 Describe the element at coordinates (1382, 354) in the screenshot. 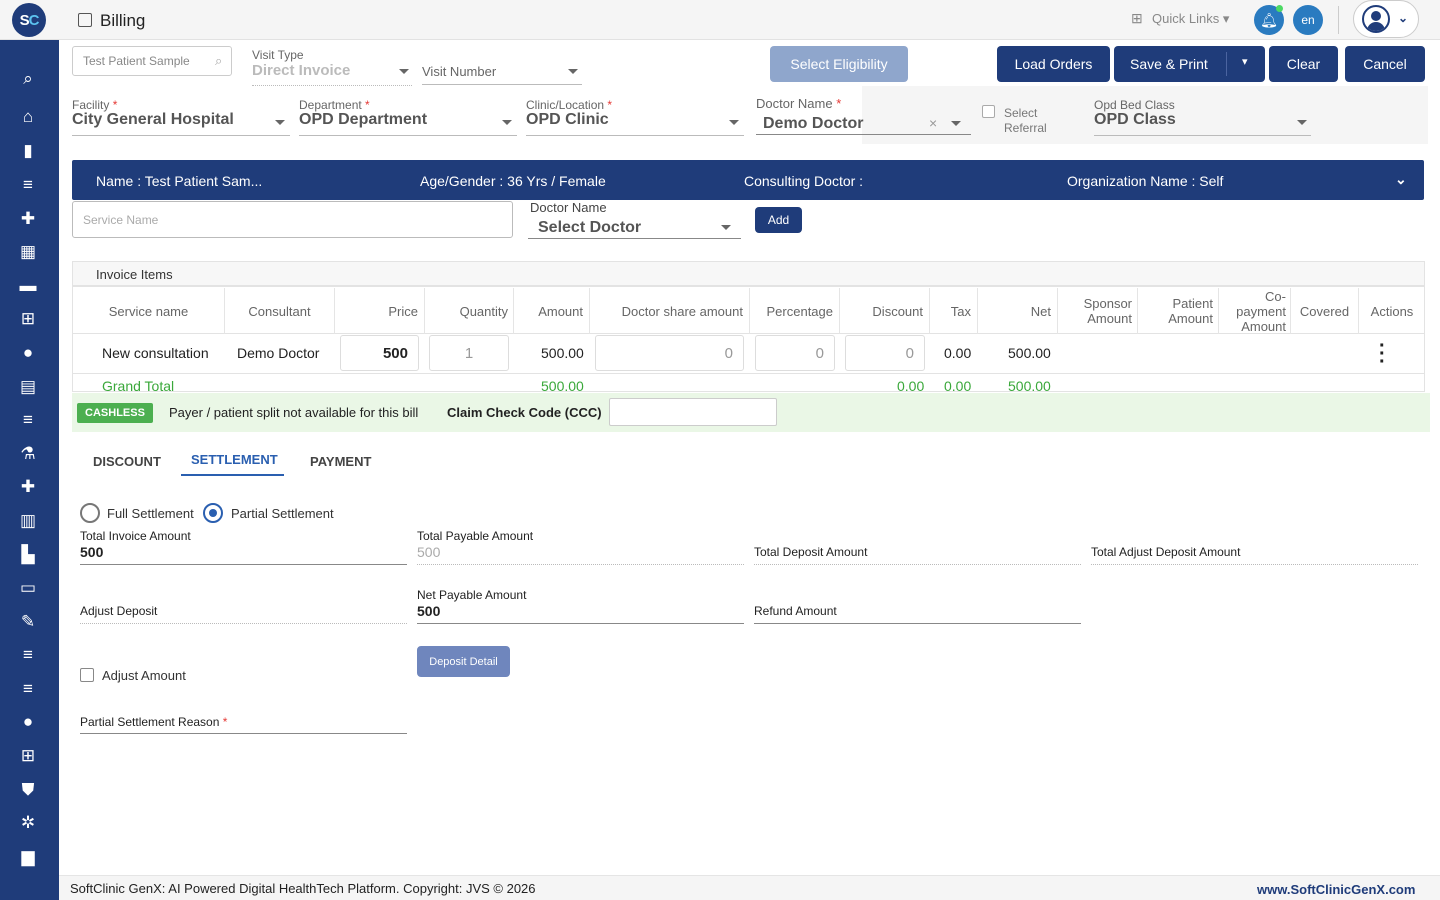

I see `more-actions-icon: · · ·` at that location.